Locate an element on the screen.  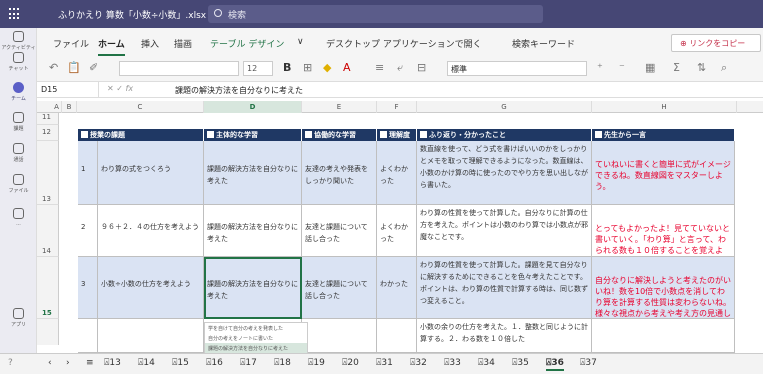
decrease-decimal-icon: ⁻ is located at coordinates (622, 67).